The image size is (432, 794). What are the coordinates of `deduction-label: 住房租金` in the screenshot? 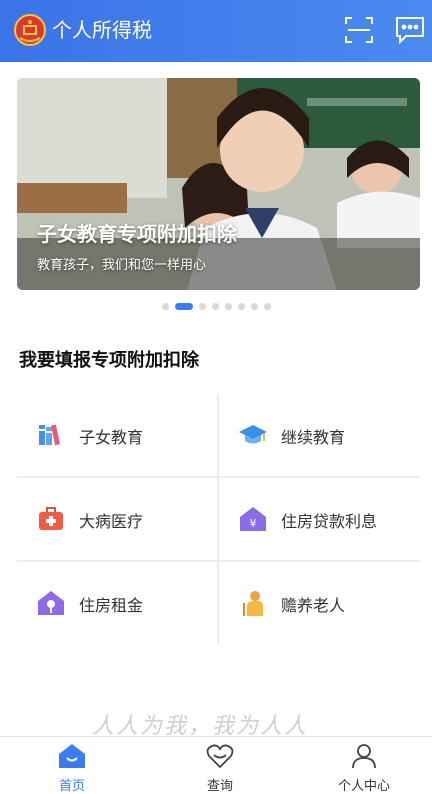 It's located at (111, 605).